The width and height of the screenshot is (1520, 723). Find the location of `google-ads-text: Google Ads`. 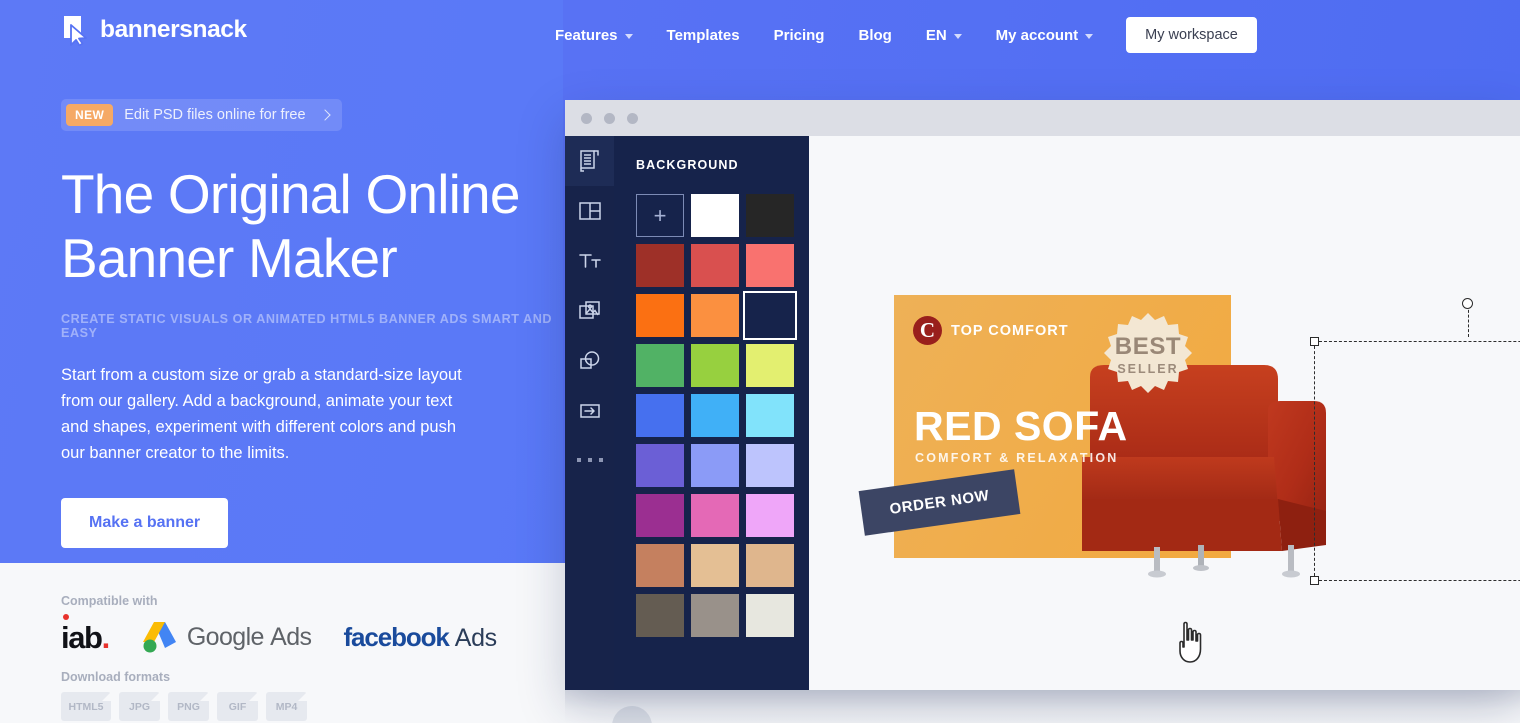

google-ads-text: Google Ads is located at coordinates (249, 636).